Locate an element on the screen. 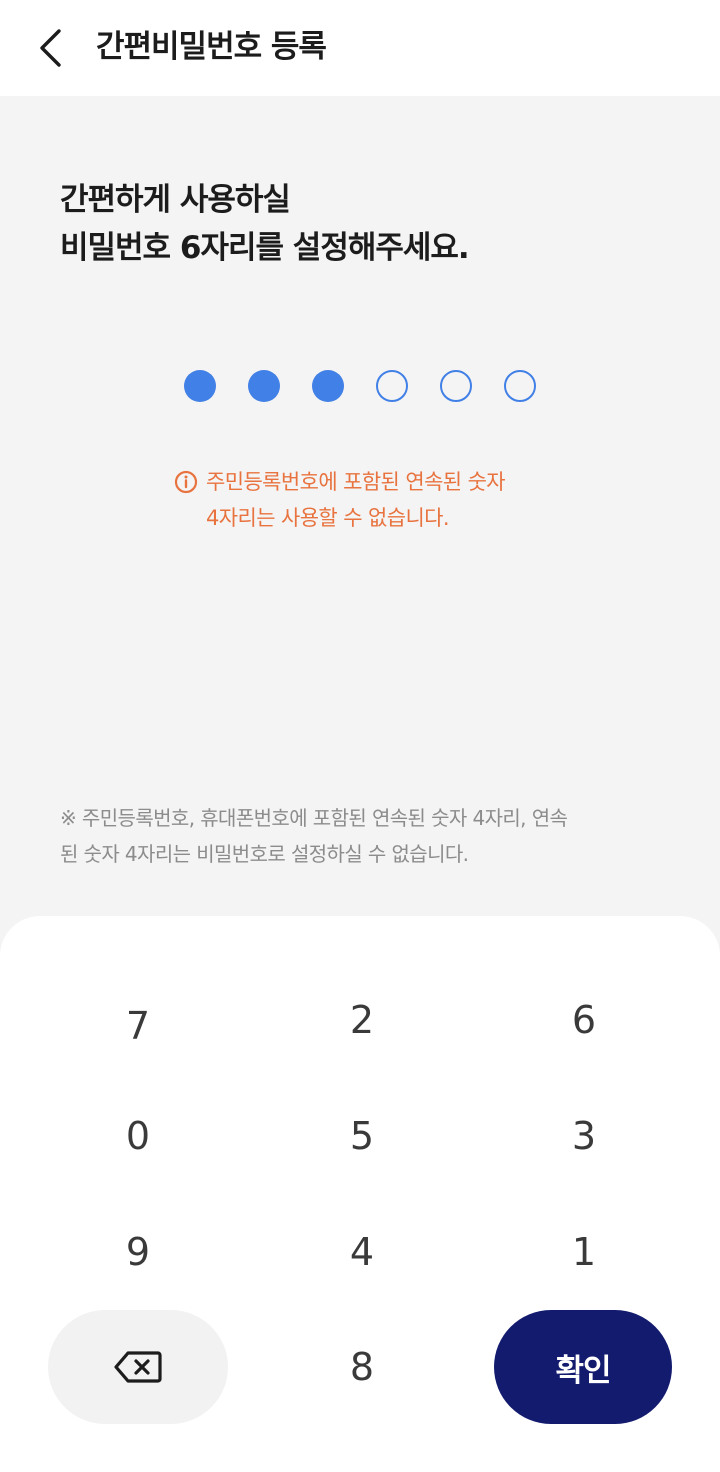 Image resolution: width=720 pixels, height=1472 pixels. key-digit: 5 is located at coordinates (362, 1136).